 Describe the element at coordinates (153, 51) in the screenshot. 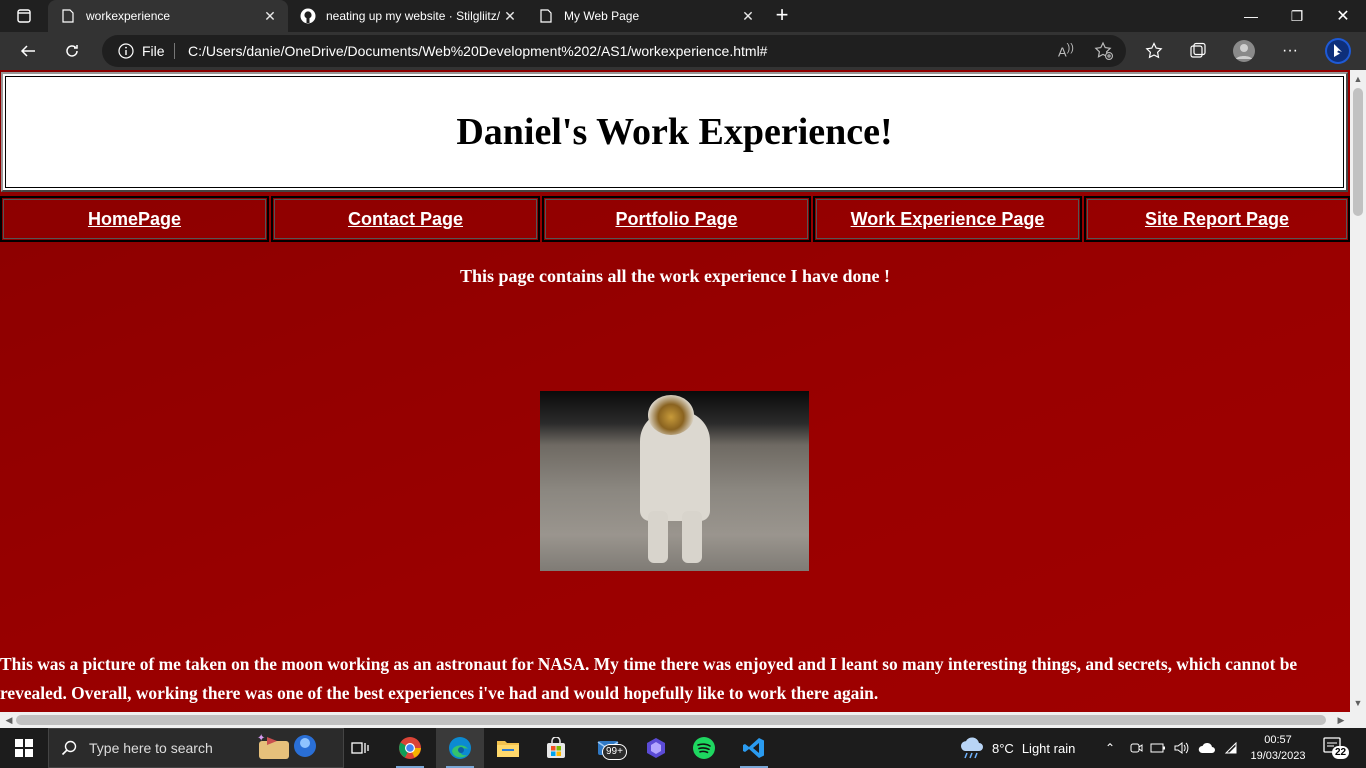

I see `scheme-label: File` at that location.